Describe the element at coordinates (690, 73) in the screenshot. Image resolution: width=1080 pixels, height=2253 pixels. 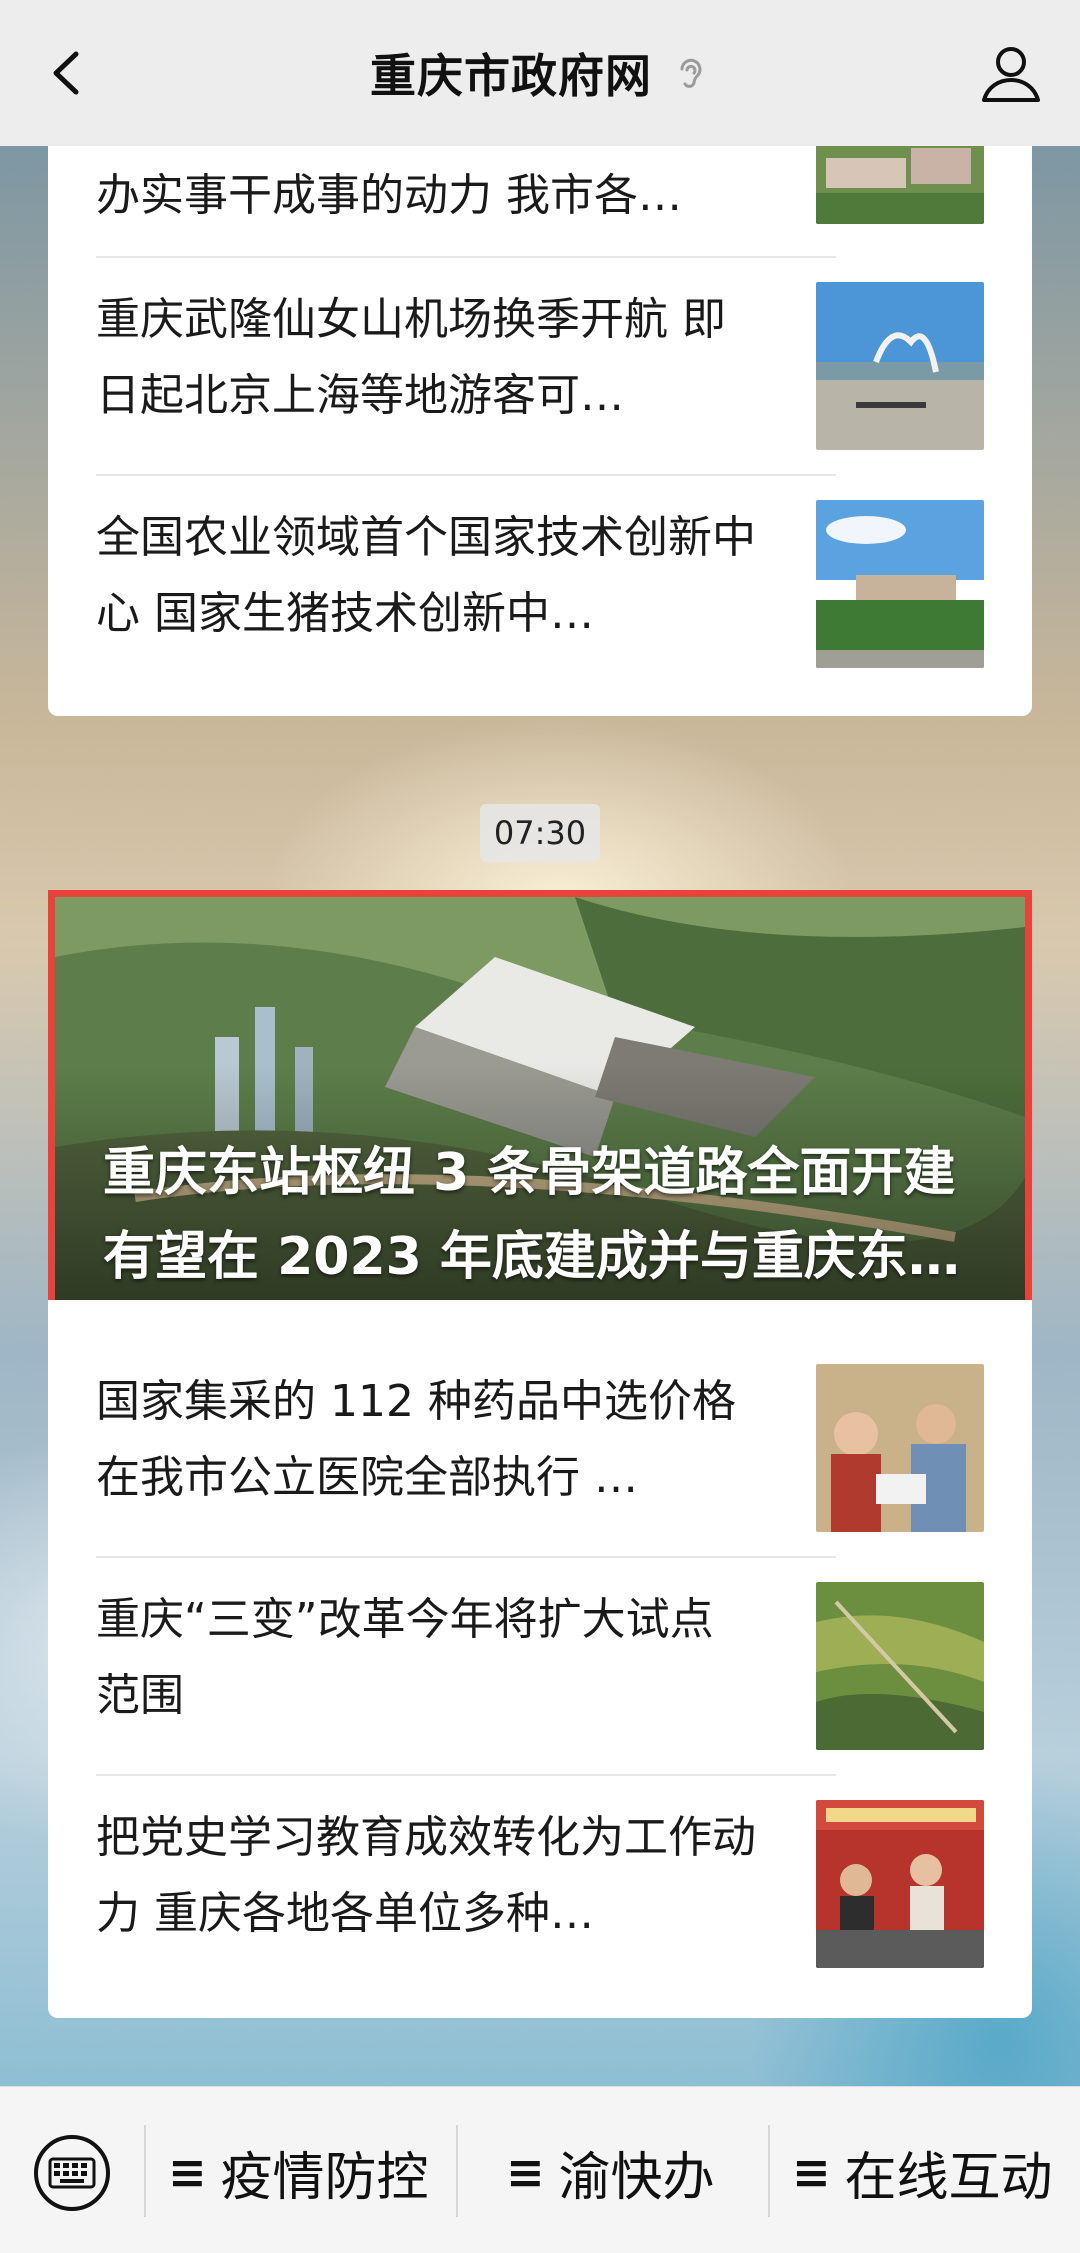
I see `ear-icon` at that location.